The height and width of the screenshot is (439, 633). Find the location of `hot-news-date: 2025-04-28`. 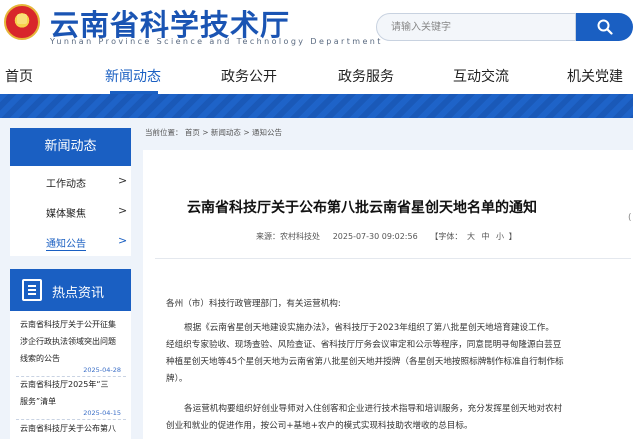

hot-news-date: 2025-04-28 is located at coordinates (102, 370).